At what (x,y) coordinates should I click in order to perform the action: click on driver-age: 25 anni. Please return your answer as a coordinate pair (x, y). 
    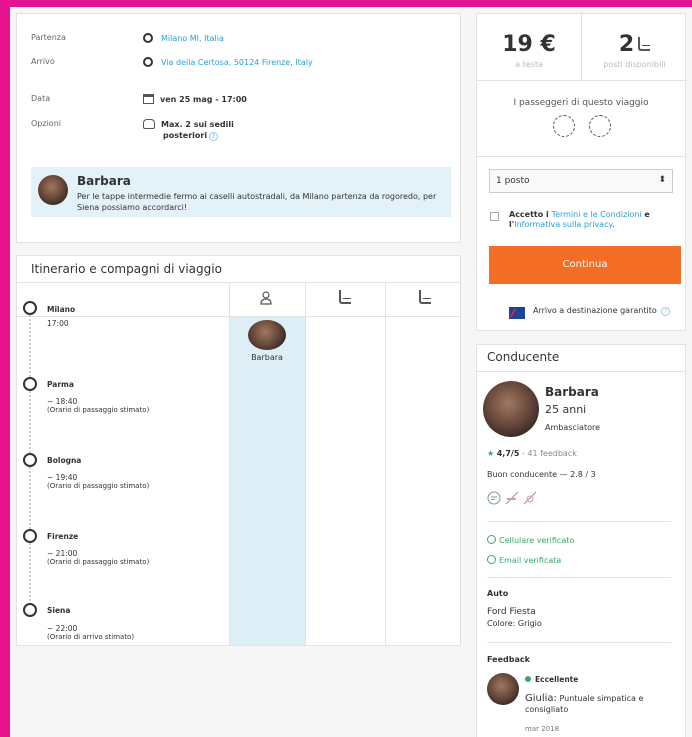
    Looking at the image, I should click on (566, 409).